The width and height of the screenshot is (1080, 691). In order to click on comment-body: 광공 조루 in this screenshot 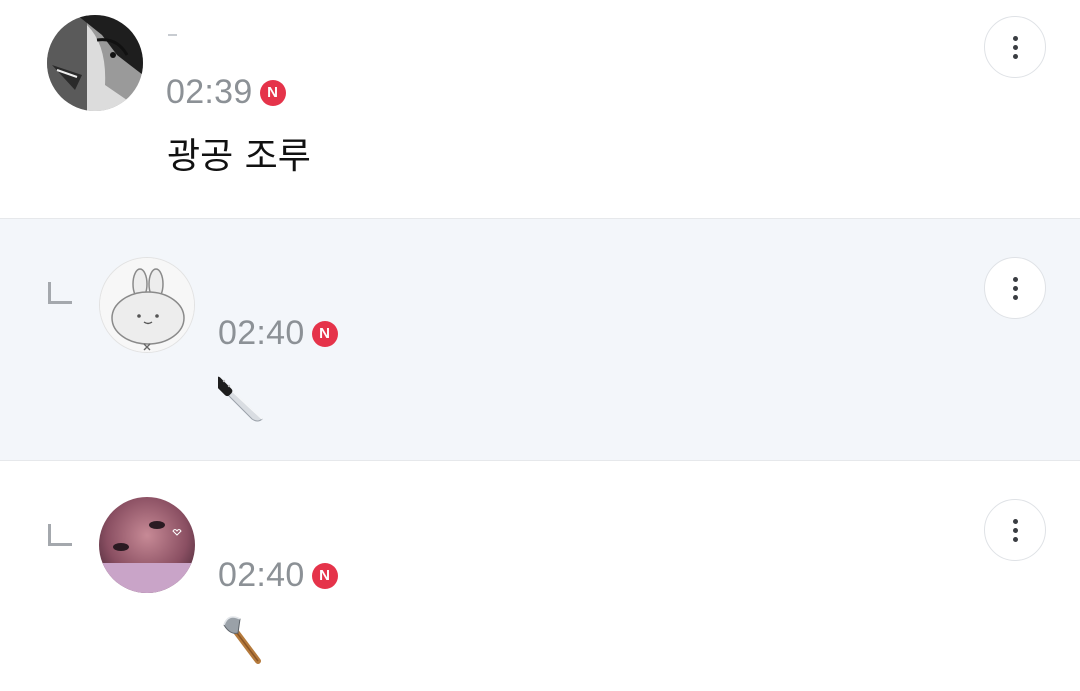, I will do `click(239, 156)`.